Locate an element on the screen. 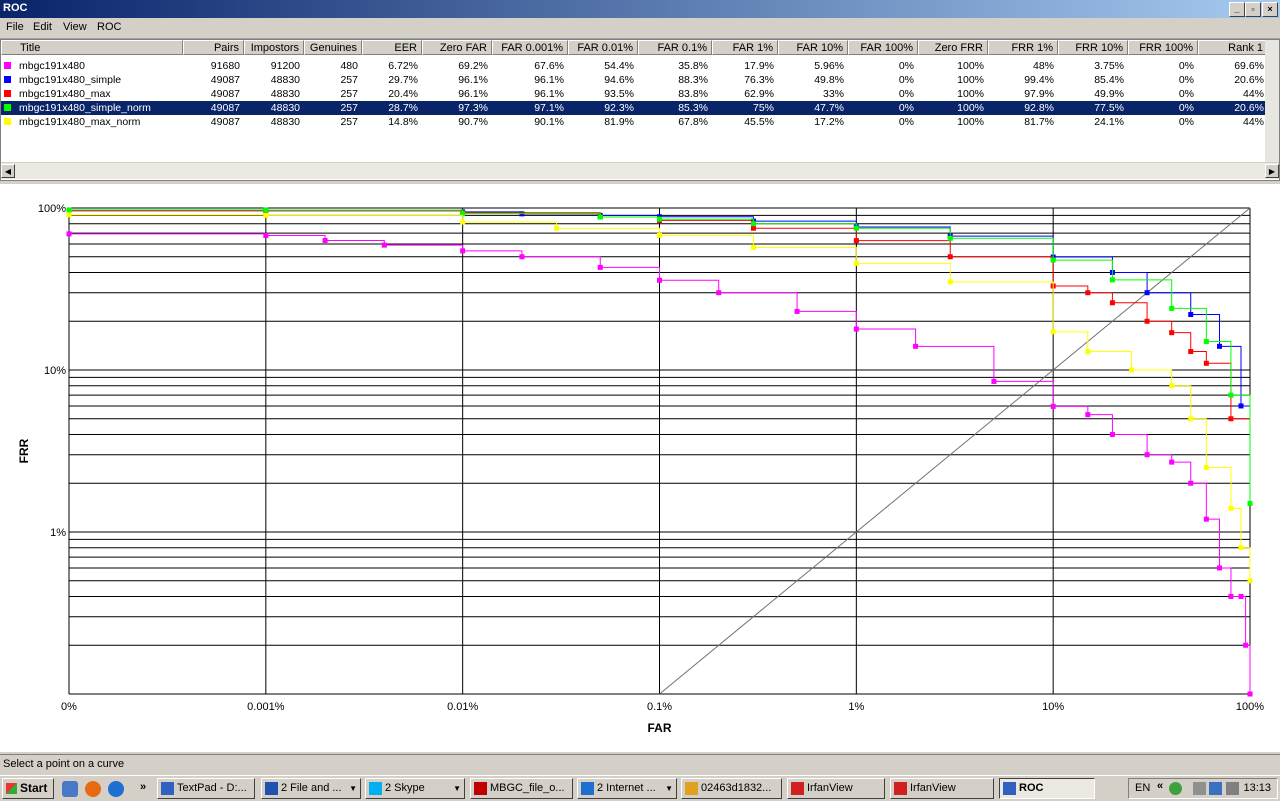 The image size is (1280, 801). menu-edit: Edit is located at coordinates (42, 27).